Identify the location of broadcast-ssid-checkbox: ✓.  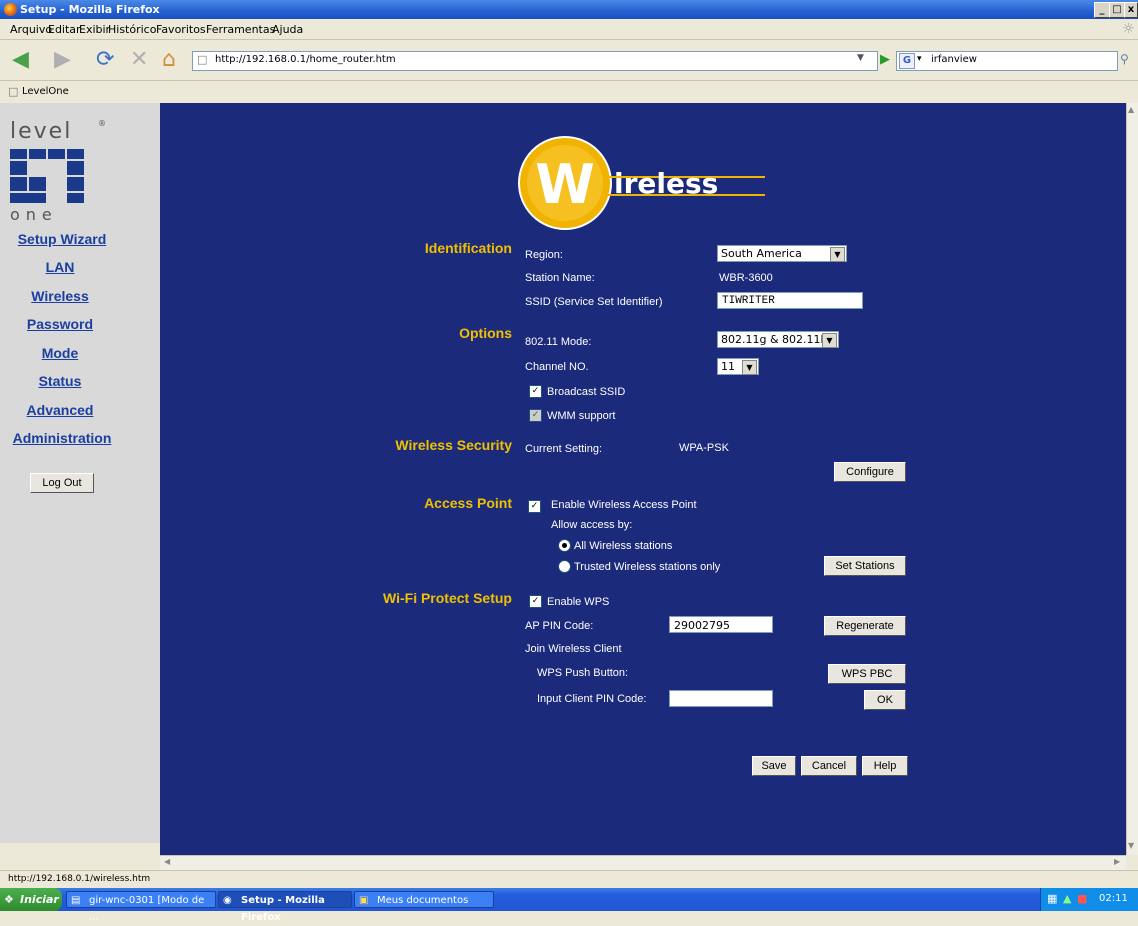
(535, 391).